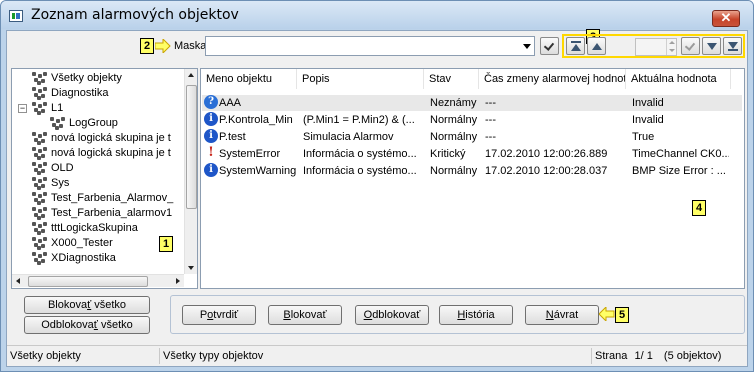 Image resolution: width=754 pixels, height=372 pixels. What do you see at coordinates (88, 281) in the screenshot?
I see `tree-hscroll-thumb` at bounding box center [88, 281].